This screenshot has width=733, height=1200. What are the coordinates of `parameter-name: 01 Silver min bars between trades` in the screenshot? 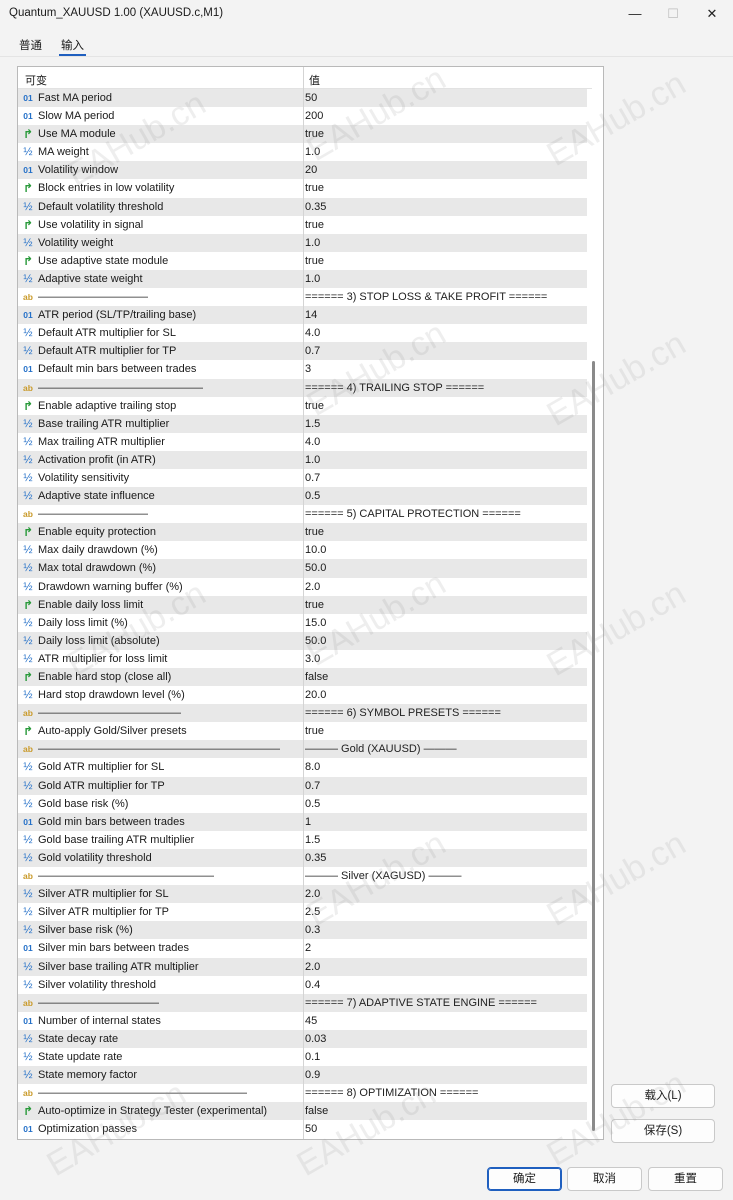 It's located at (161, 948).